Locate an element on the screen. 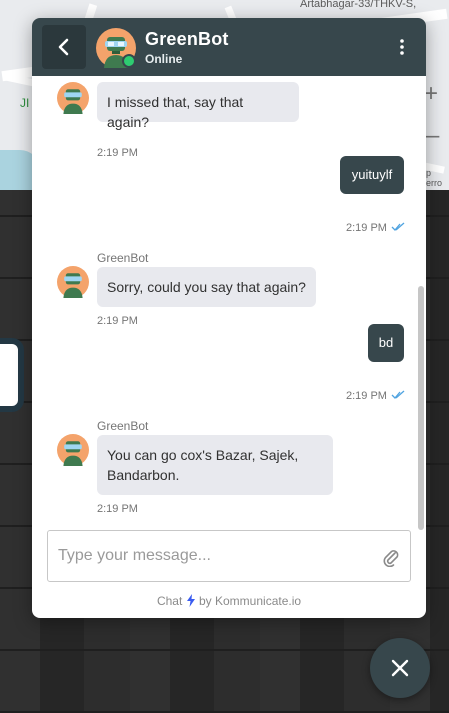 Image resolution: width=449 pixels, height=713 pixels. close-chat-button is located at coordinates (400, 668).